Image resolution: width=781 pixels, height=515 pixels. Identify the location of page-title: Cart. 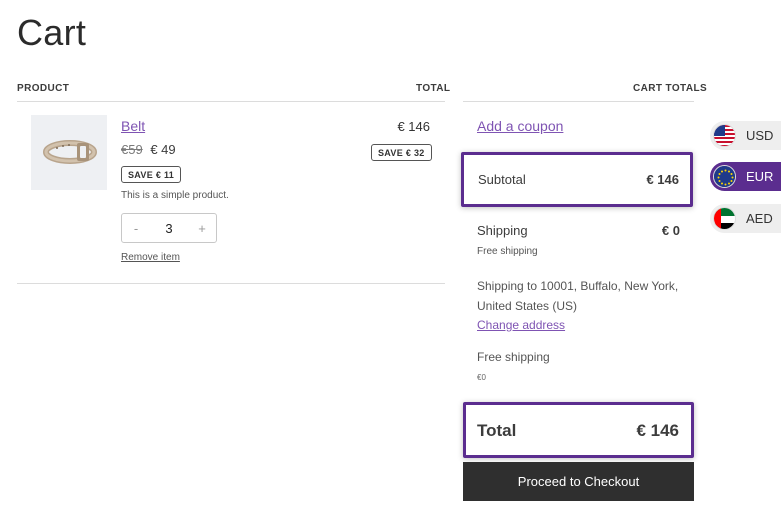
(52, 32).